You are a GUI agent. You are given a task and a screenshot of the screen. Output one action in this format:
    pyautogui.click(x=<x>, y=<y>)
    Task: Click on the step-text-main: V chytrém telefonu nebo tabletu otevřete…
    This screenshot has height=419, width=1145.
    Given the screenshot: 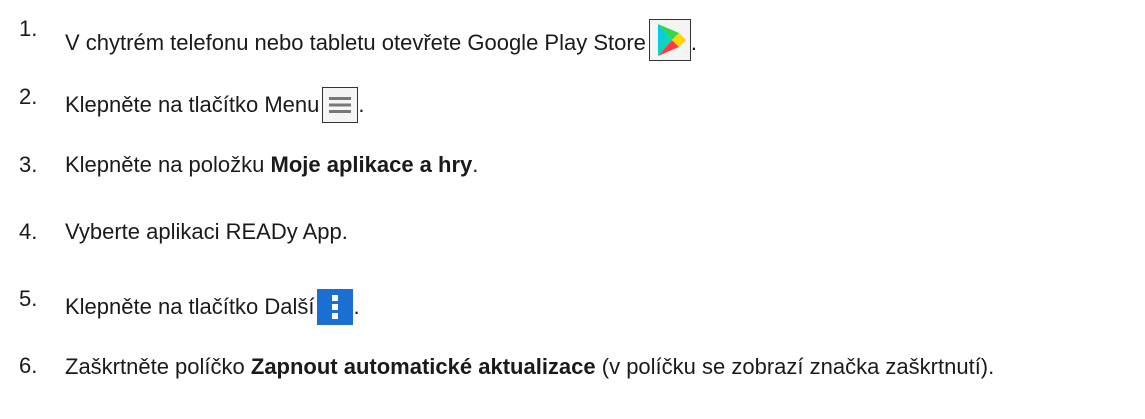 What is the action you would take?
    pyautogui.click(x=355, y=42)
    